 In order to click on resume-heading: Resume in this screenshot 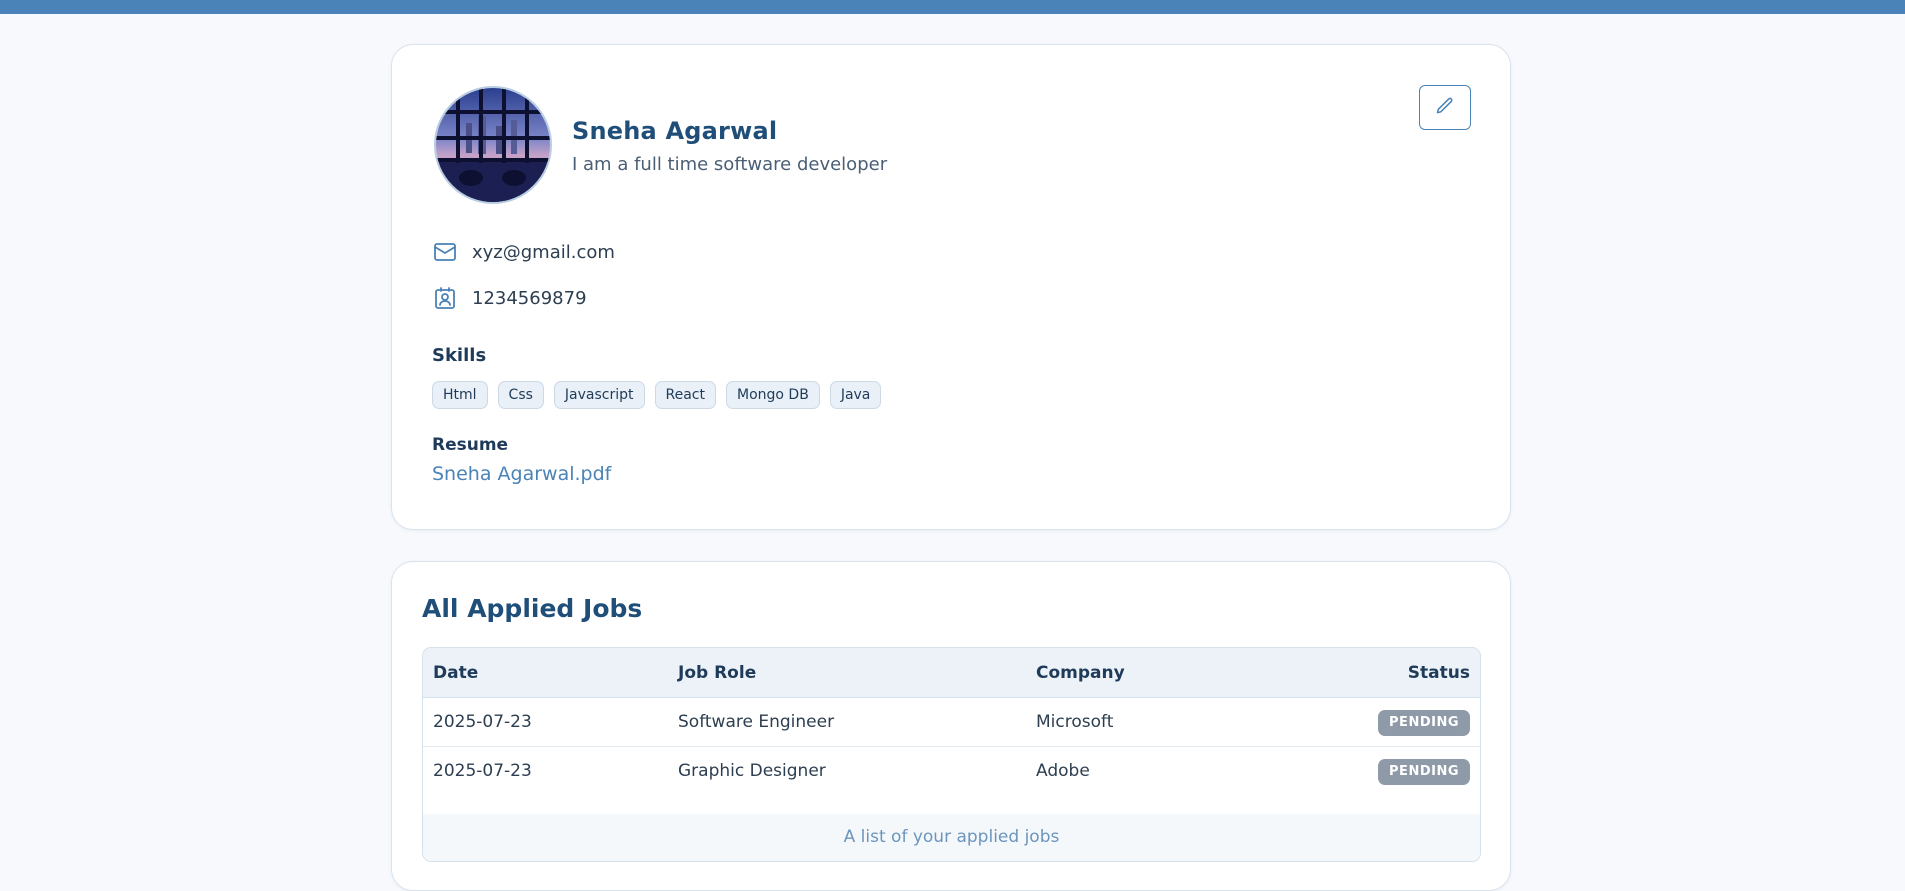, I will do `click(470, 445)`.